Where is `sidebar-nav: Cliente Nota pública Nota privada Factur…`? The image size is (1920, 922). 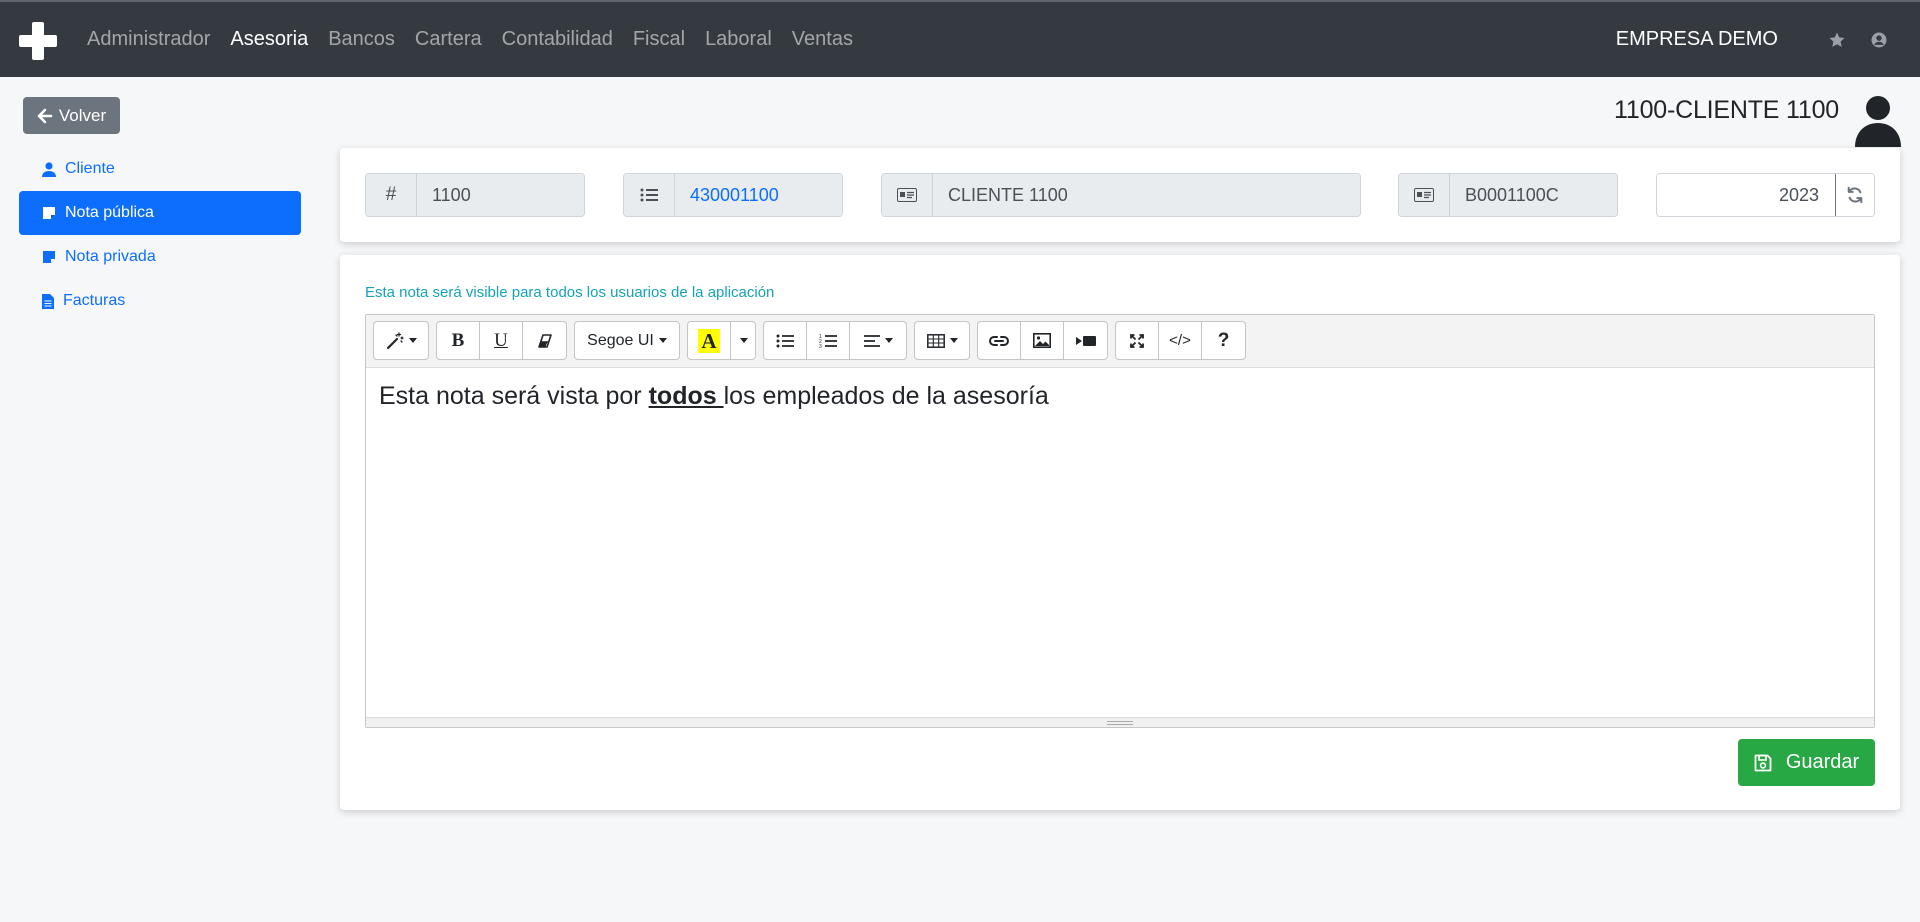
sidebar-nav: Cliente Nota pública Nota privada Factur… is located at coordinates (160, 235).